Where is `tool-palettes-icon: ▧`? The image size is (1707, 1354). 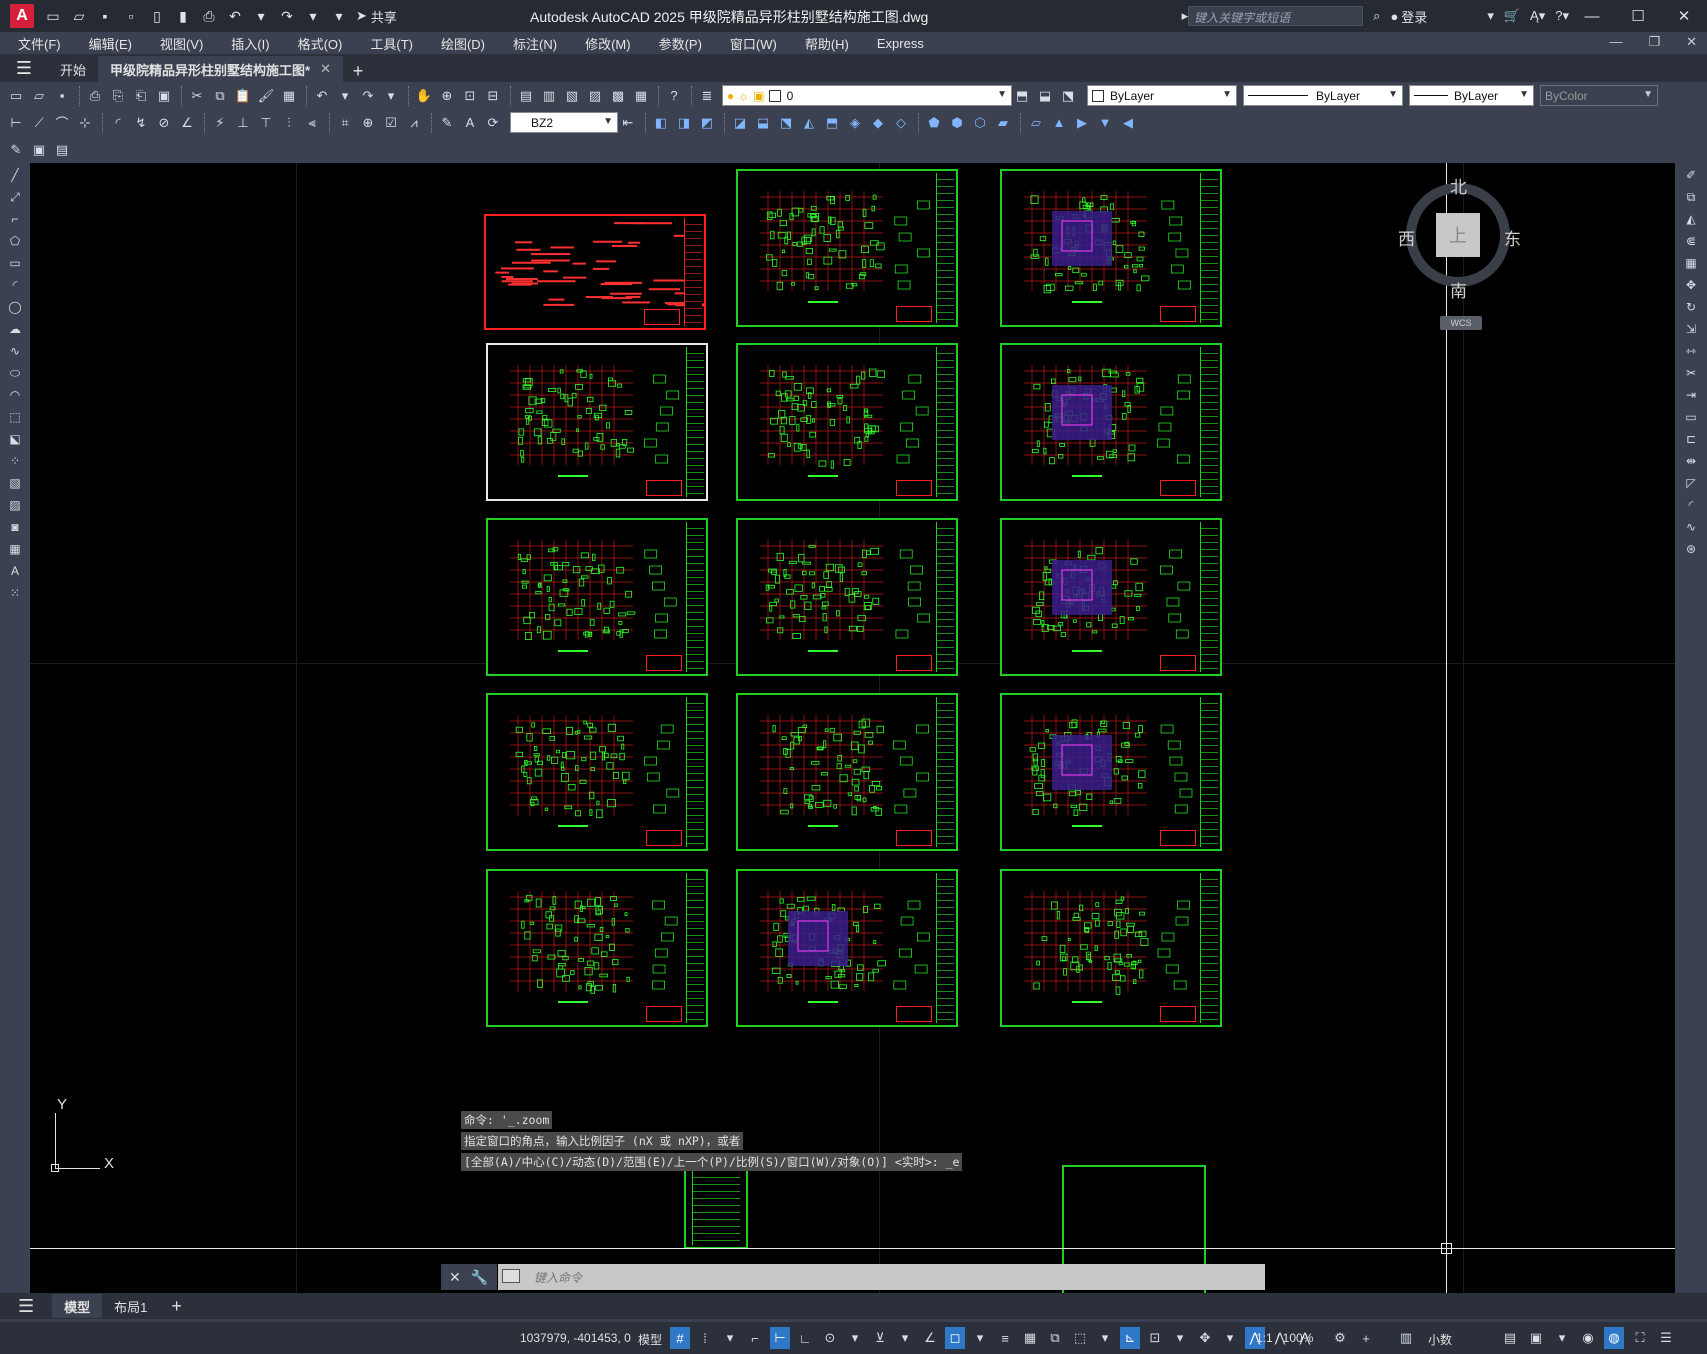 tool-palettes-icon: ▧ is located at coordinates (572, 96).